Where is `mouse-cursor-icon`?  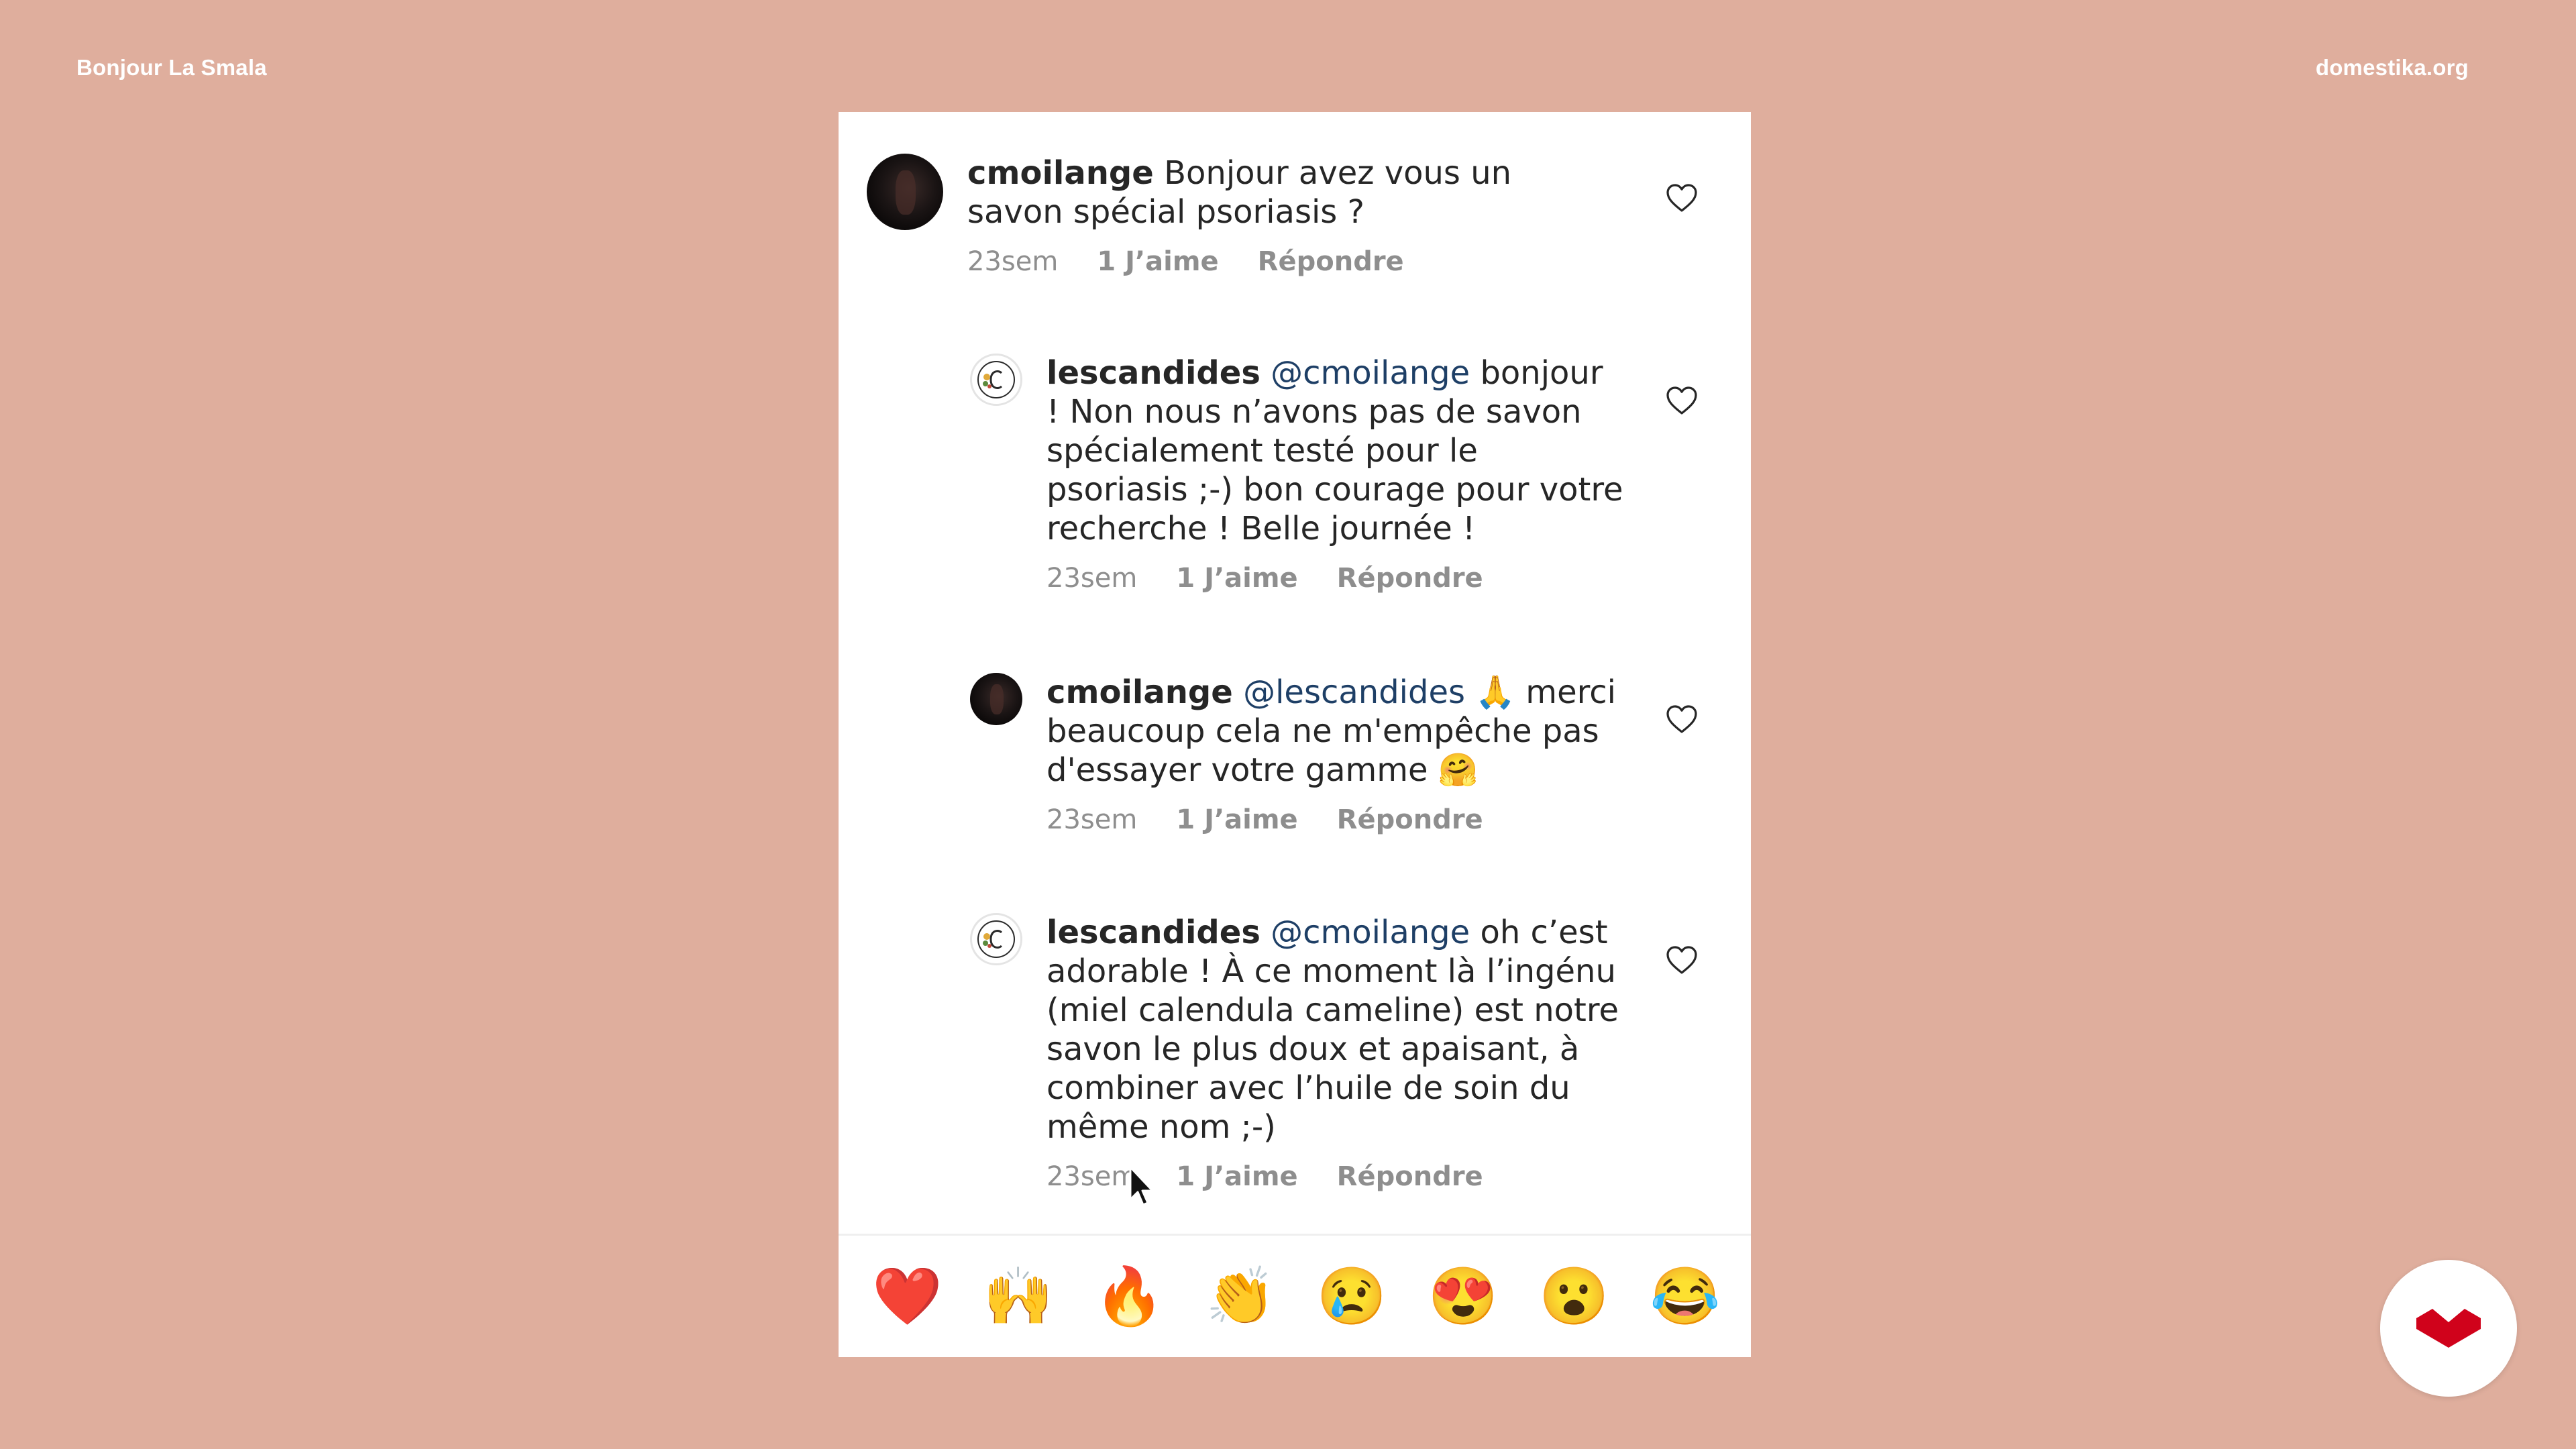 mouse-cursor-icon is located at coordinates (1141, 1186).